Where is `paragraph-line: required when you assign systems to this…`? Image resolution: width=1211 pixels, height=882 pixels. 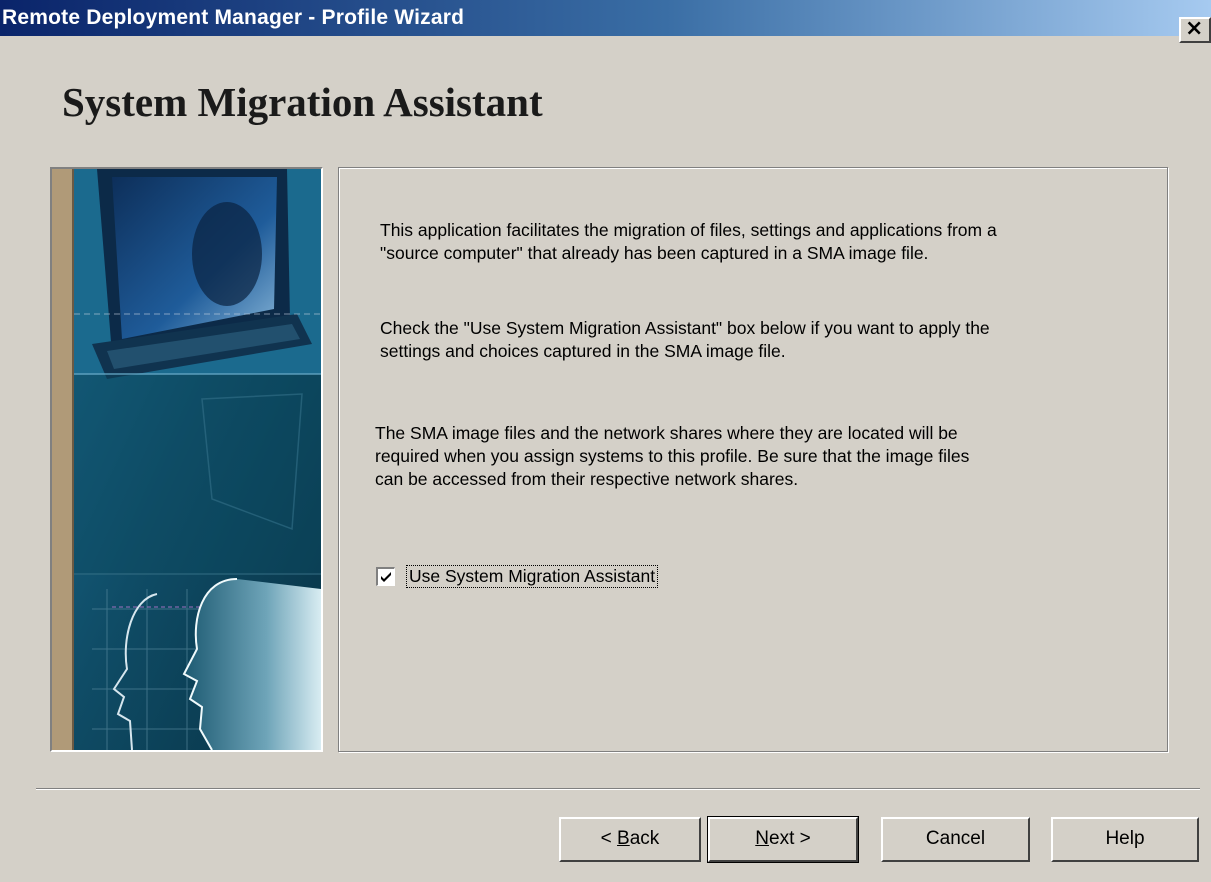 paragraph-line: required when you assign systems to this… is located at coordinates (672, 456).